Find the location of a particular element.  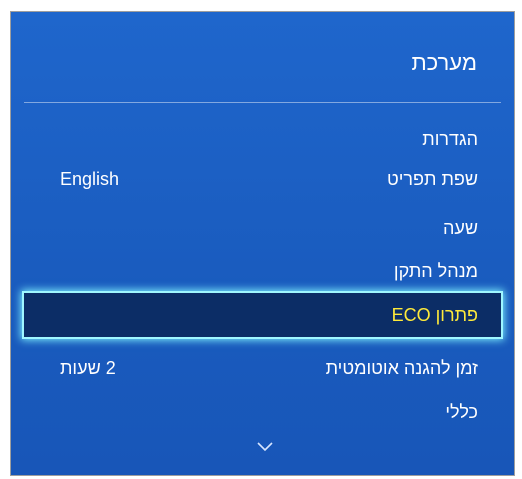

chevron-down-icon is located at coordinates (265, 447).